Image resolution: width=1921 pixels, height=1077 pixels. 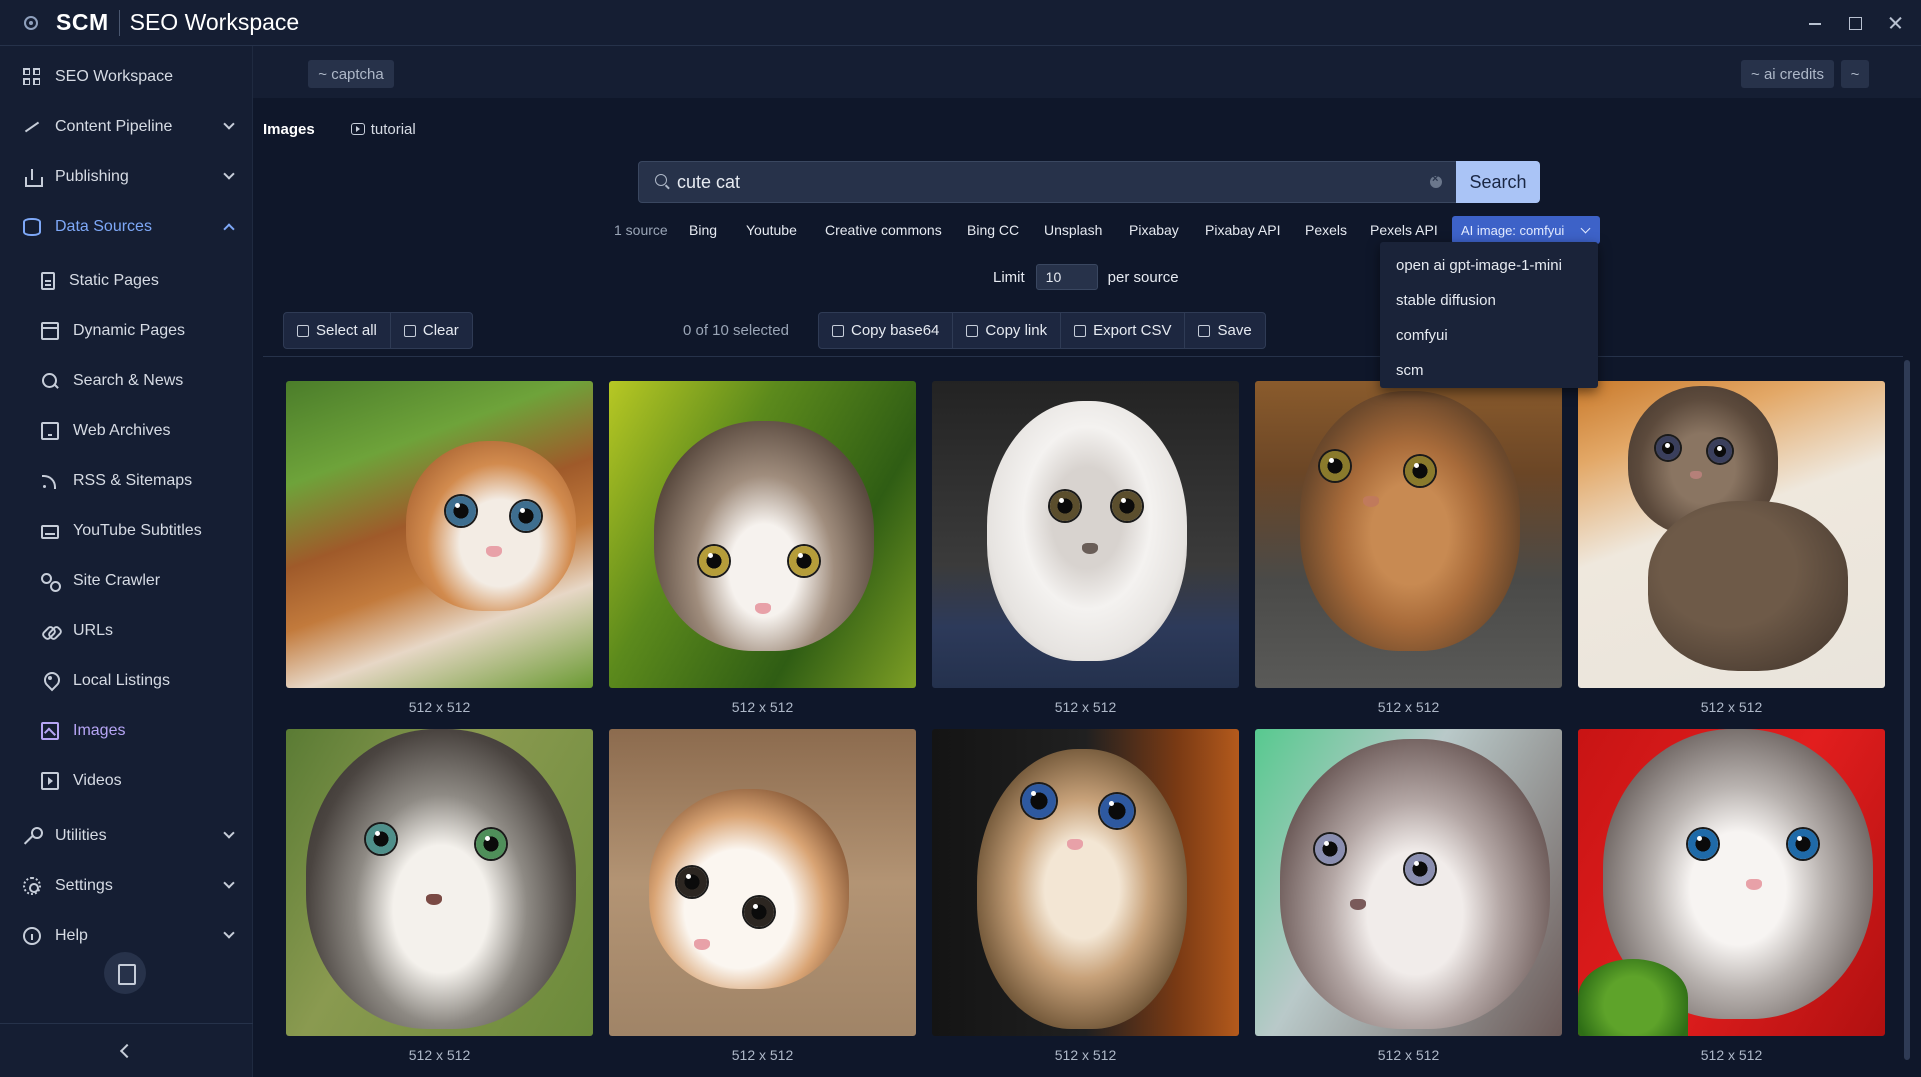 I want to click on sidebar-item-site-crawler: Site Crawler, so click(x=126, y=581).